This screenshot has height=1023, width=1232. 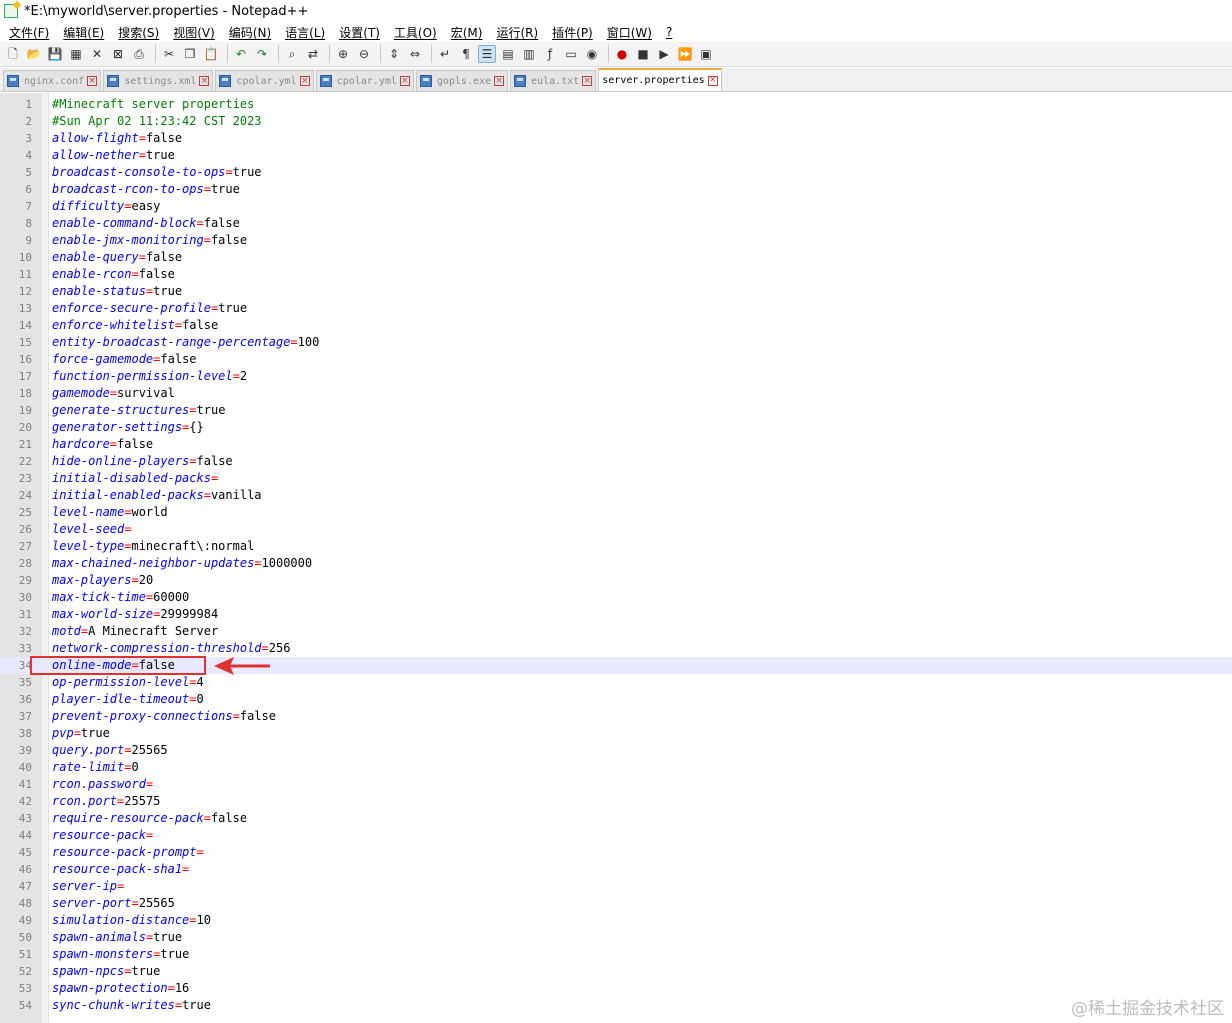 What do you see at coordinates (616, 869) in the screenshot?
I see `code-line: 46 resource-pack-sha1=` at bounding box center [616, 869].